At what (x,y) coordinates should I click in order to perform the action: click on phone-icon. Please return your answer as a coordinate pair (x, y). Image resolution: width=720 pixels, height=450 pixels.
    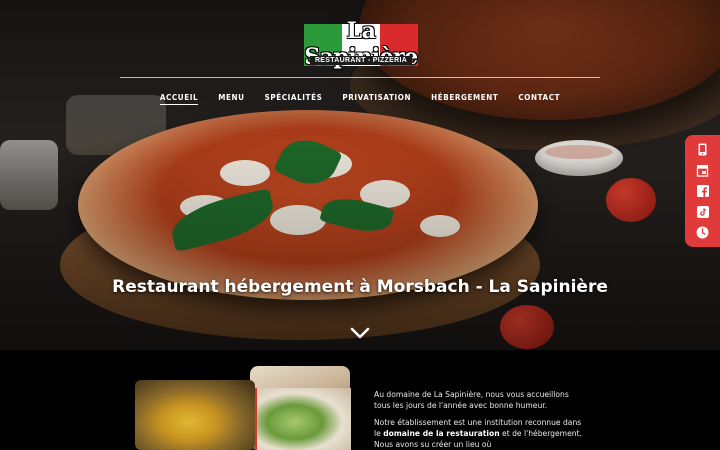
    Looking at the image, I should click on (702, 149).